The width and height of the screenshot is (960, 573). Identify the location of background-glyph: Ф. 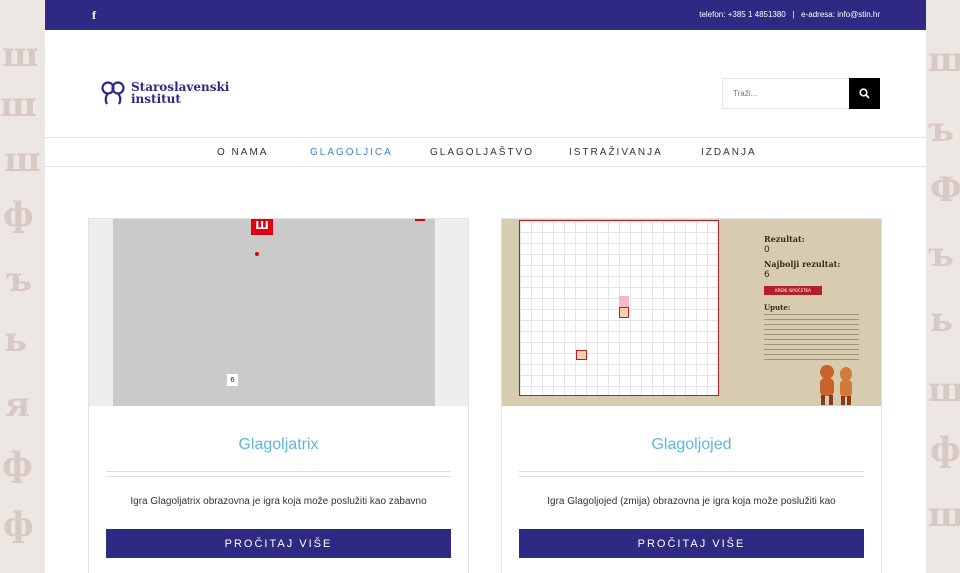
(945, 190).